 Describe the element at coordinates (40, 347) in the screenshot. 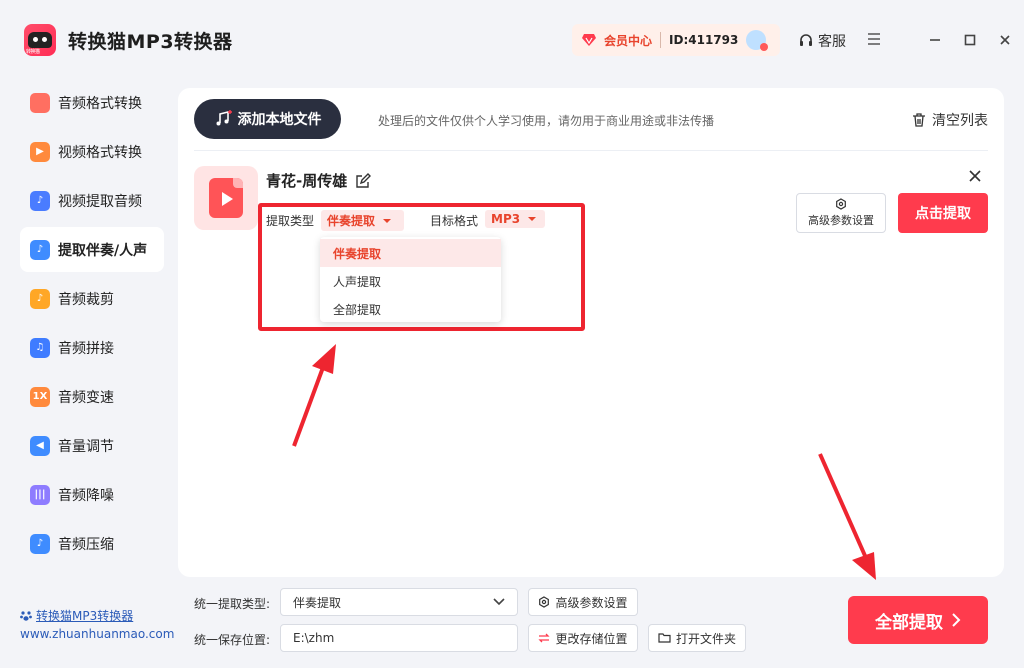

I see `audio-merge-icon: ♫` at that location.